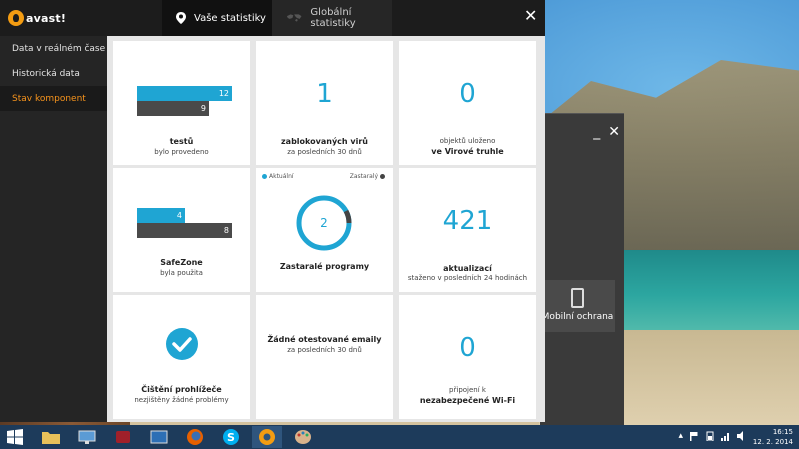 The height and width of the screenshot is (449, 799). Describe the element at coordinates (368, 176) in the screenshot. I see `legend-outdated: Zastaralý` at that location.